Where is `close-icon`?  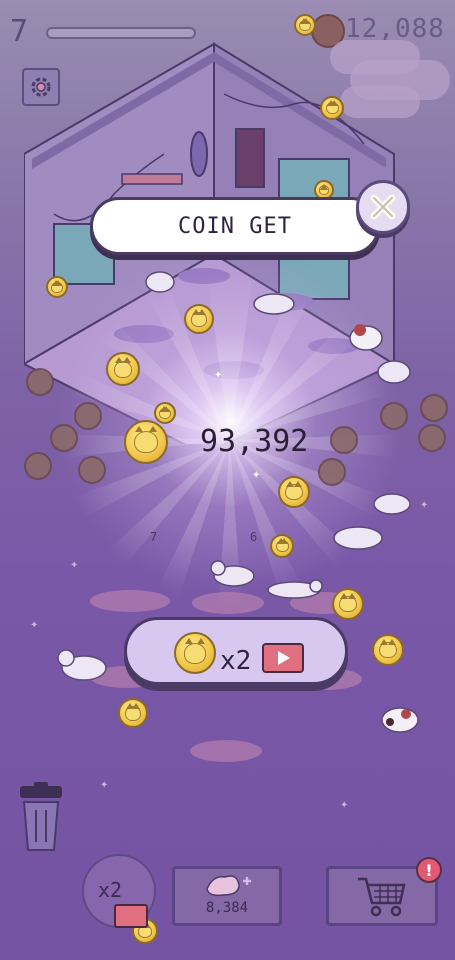
close-icon is located at coordinates (383, 207).